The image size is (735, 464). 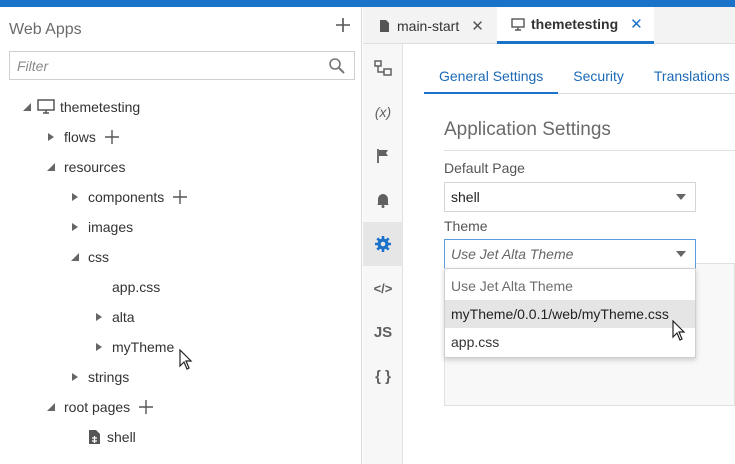 I want to click on section-title: Application Settings, so click(x=527, y=129).